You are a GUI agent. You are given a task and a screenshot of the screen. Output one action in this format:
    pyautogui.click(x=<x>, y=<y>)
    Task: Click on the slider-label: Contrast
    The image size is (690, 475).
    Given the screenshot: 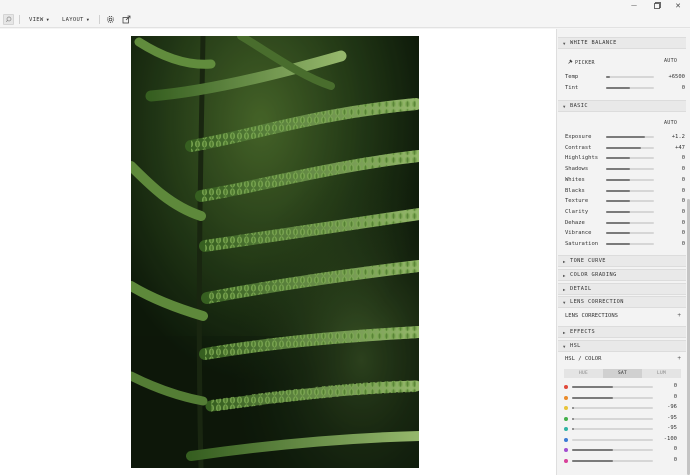 What is the action you would take?
    pyautogui.click(x=578, y=147)
    